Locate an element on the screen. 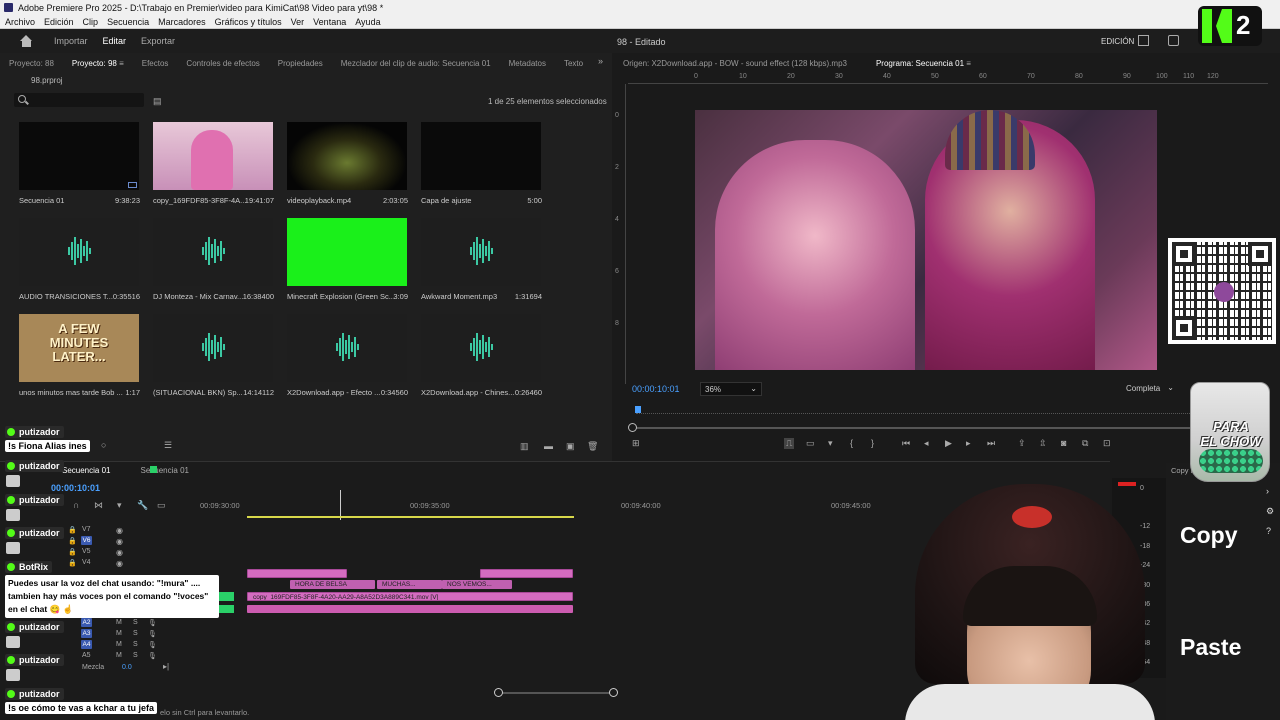 The width and height of the screenshot is (1280, 720). mark-out-icon: } is located at coordinates (872, 443).